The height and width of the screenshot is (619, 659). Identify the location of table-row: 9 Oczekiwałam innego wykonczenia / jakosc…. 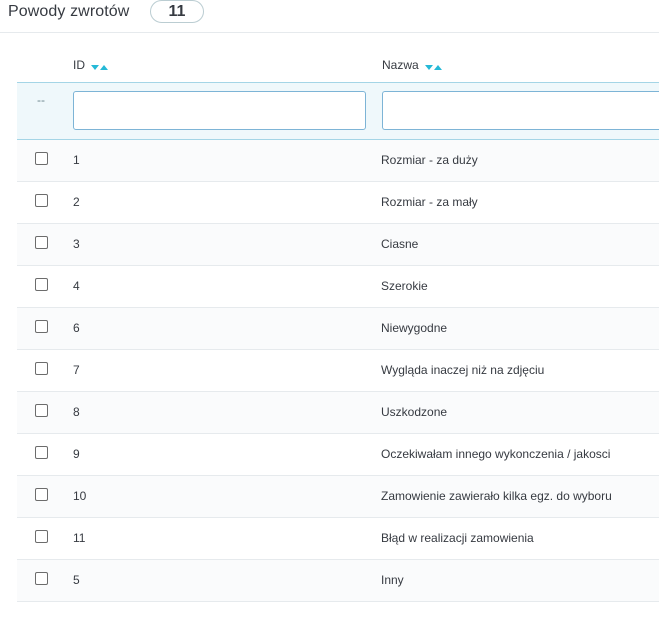
(338, 455).